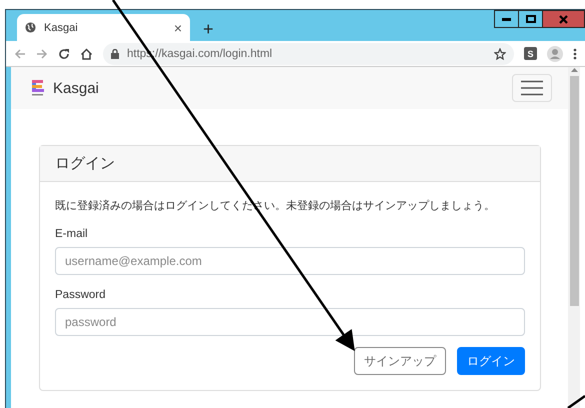  I want to click on close-icon, so click(563, 19).